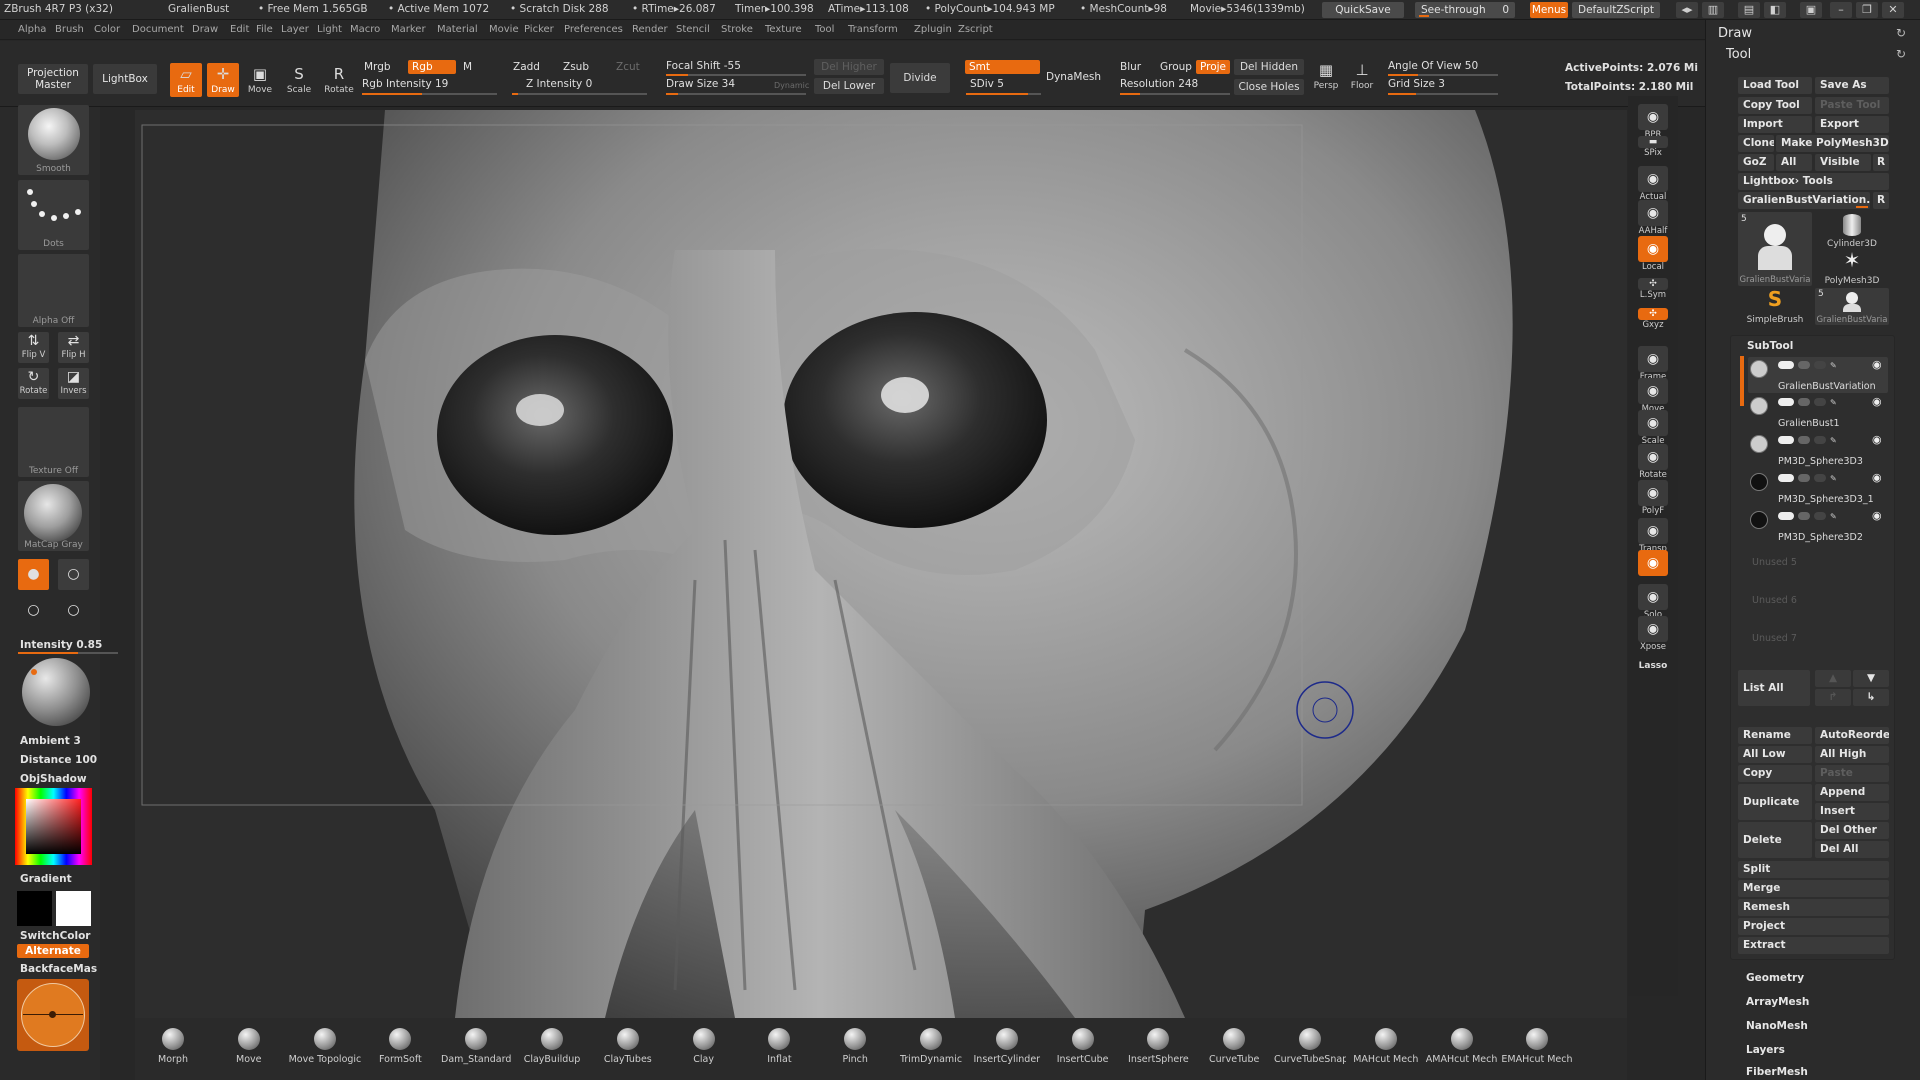  What do you see at coordinates (1818, 413) in the screenshot?
I see `subtool-row: ✎ ◉ GralienBust1` at bounding box center [1818, 413].